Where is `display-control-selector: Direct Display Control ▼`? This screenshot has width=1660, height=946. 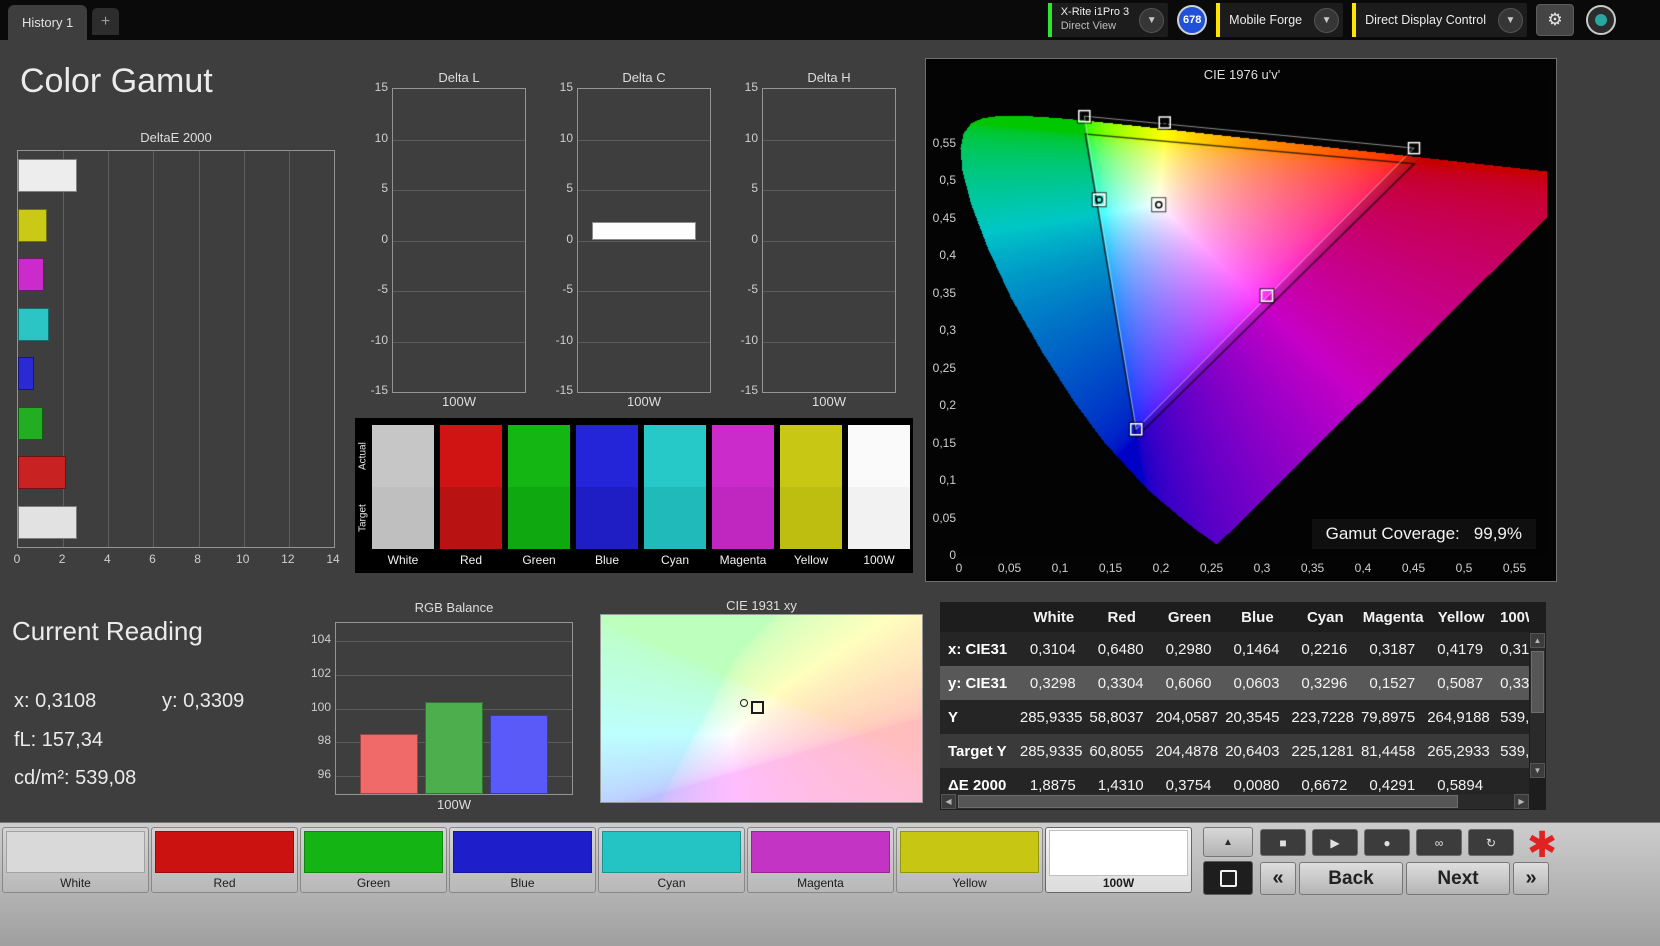 display-control-selector: Direct Display Control ▼ is located at coordinates (1439, 20).